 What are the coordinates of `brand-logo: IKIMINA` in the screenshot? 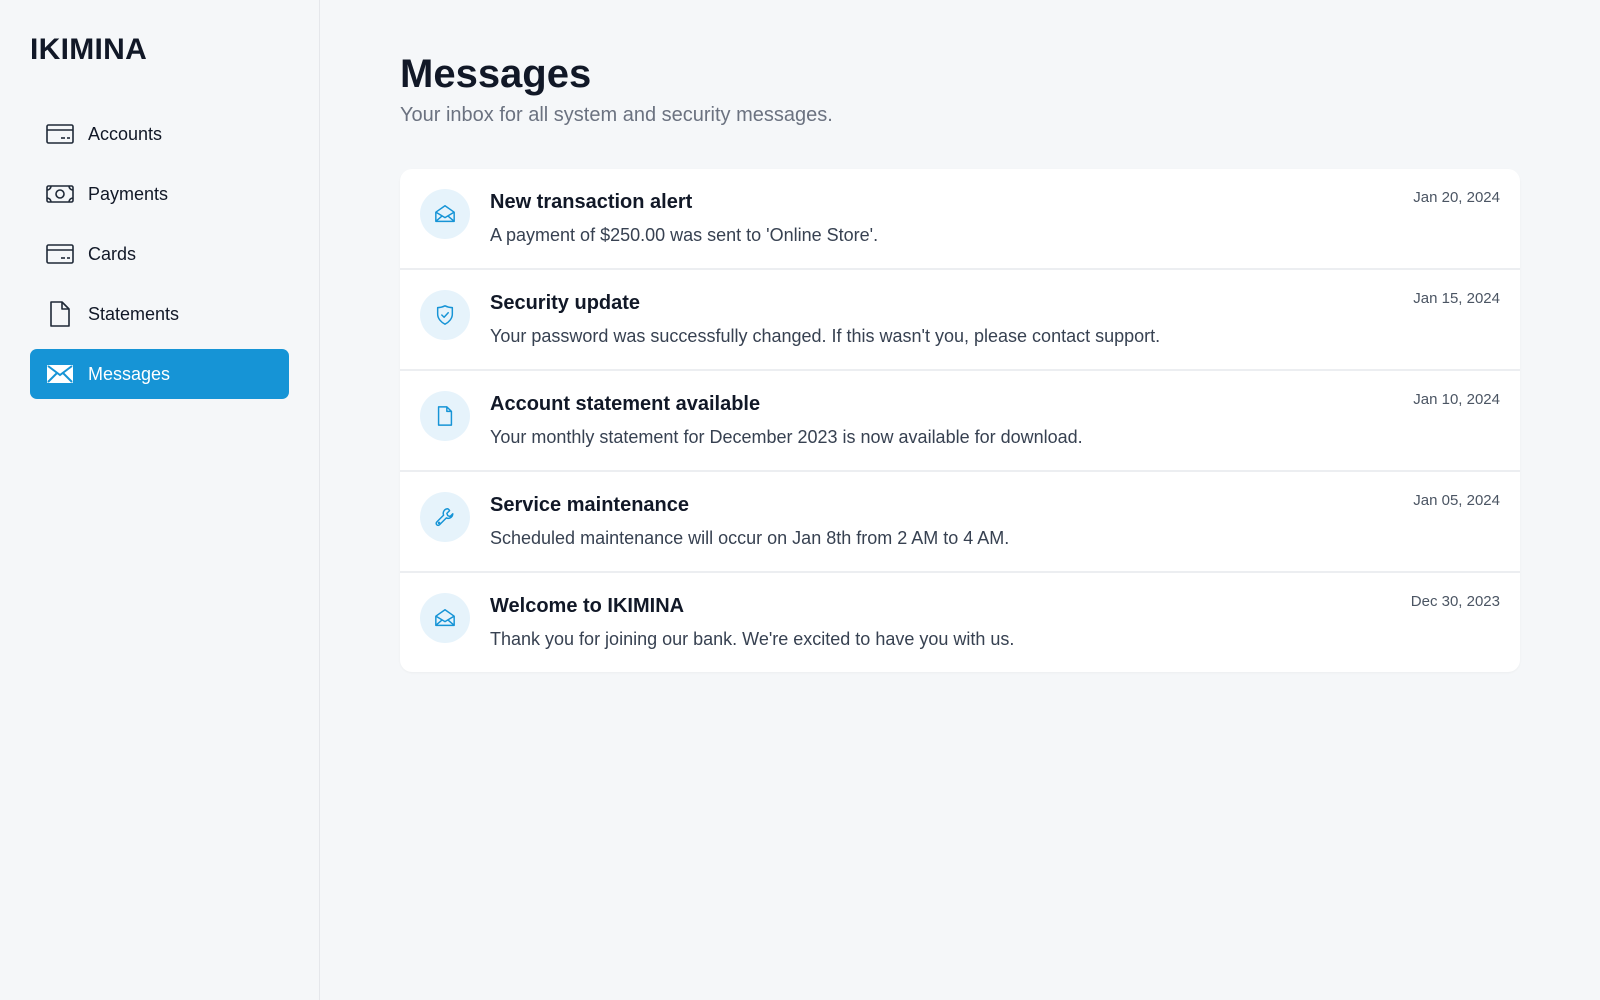 It's located at (159, 50).